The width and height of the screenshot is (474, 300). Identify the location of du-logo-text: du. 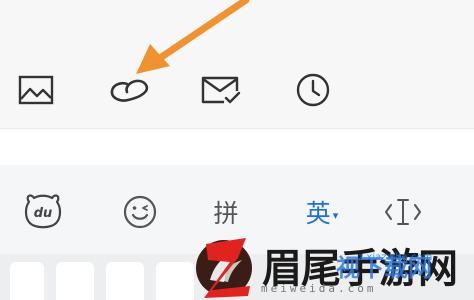
(43, 213).